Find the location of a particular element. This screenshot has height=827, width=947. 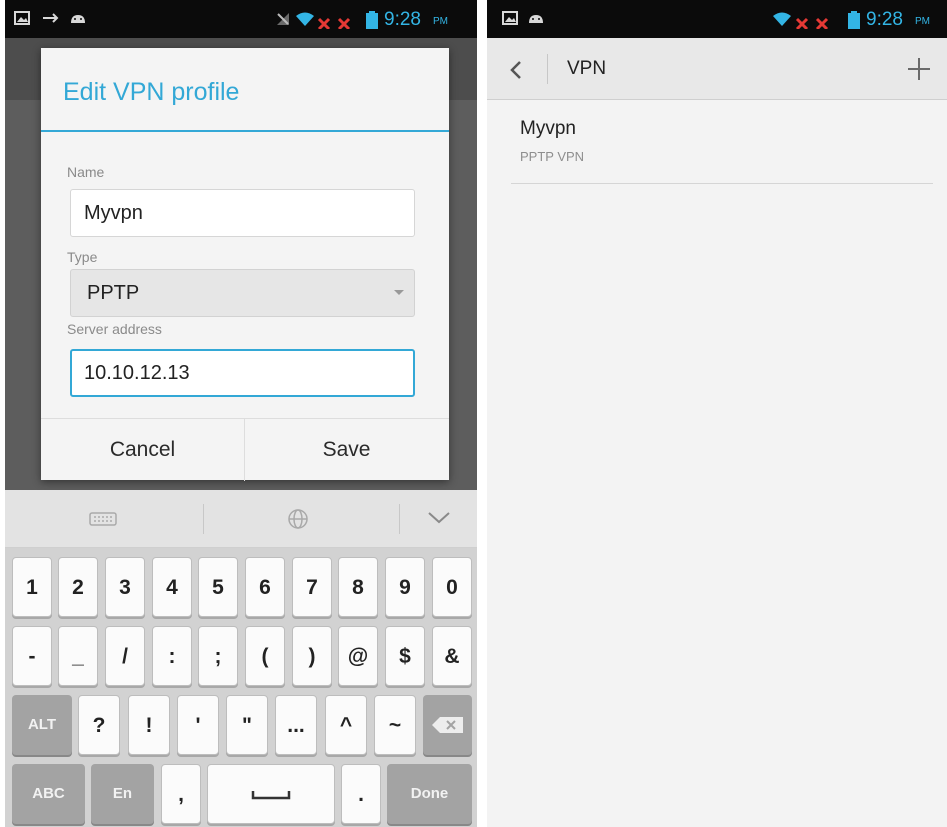

key-apostrophe: ' is located at coordinates (198, 725).